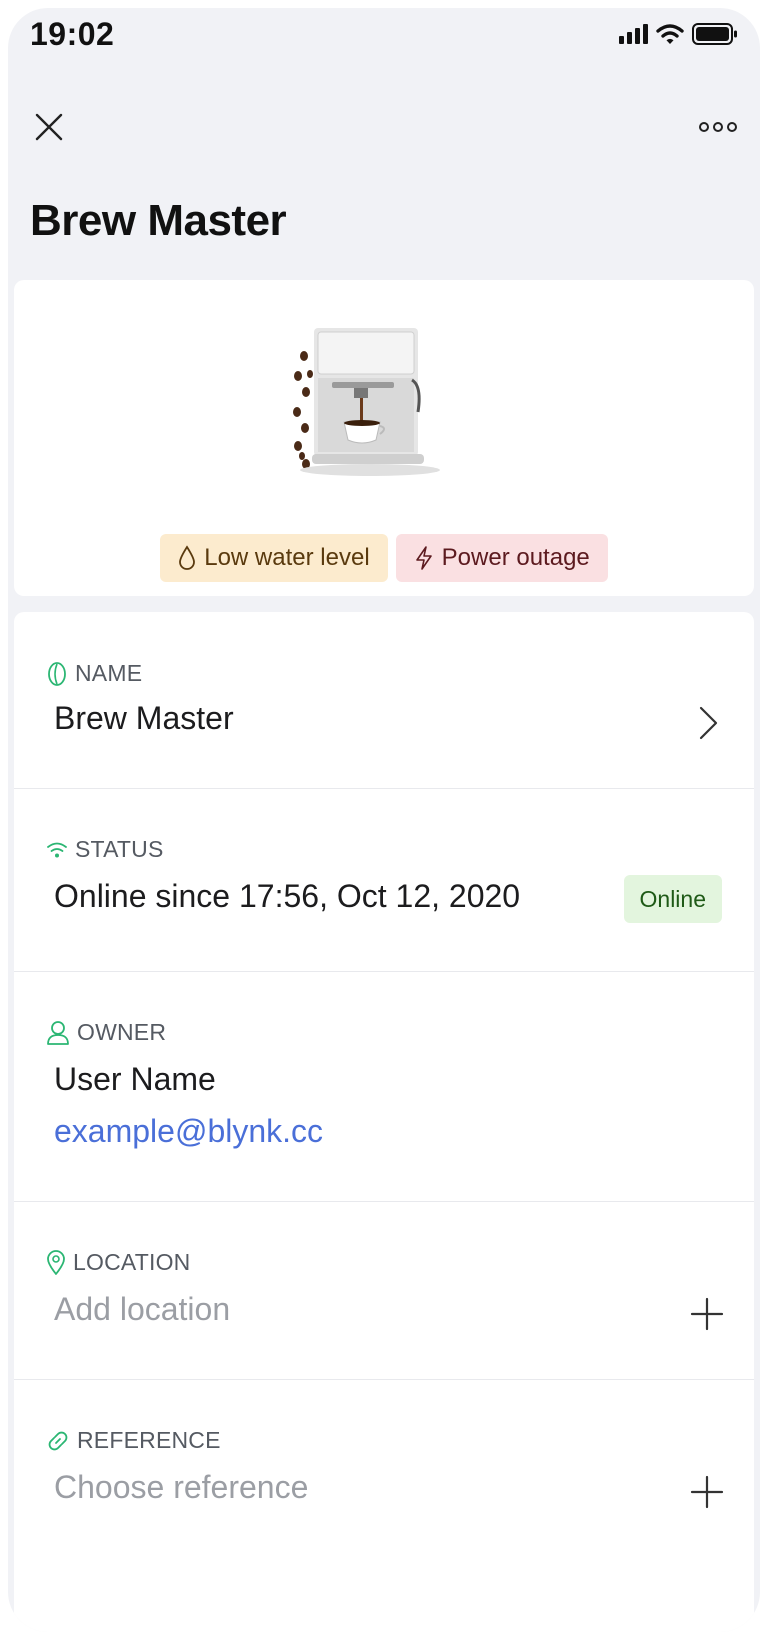 This screenshot has height=1640, width=766. I want to click on label-text: OWNER, so click(122, 1032).